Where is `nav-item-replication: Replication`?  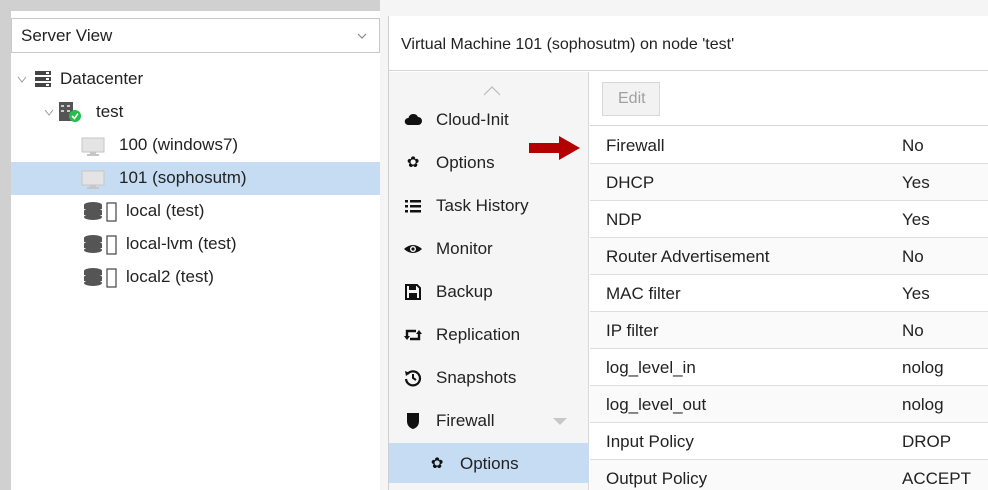
nav-item-replication: Replication is located at coordinates (489, 334).